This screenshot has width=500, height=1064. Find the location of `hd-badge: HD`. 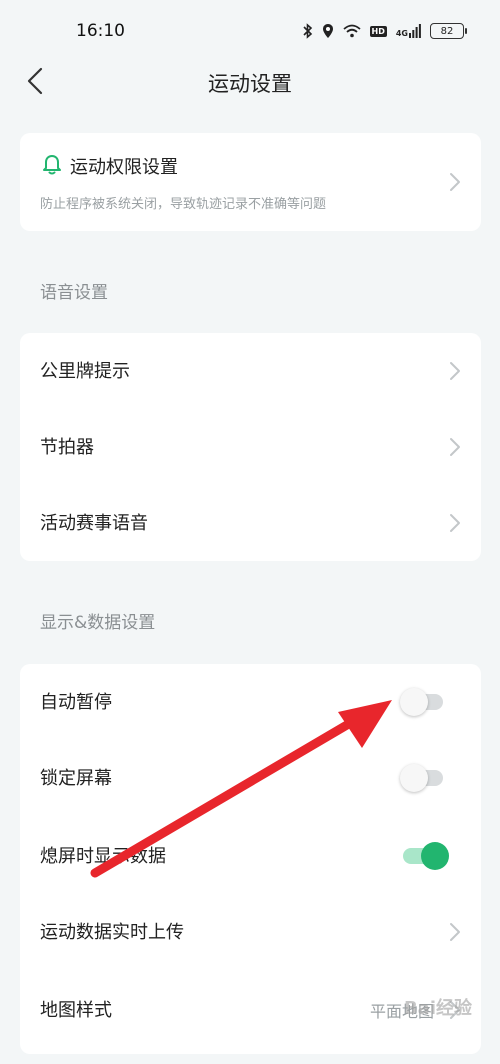

hd-badge: HD is located at coordinates (378, 31).